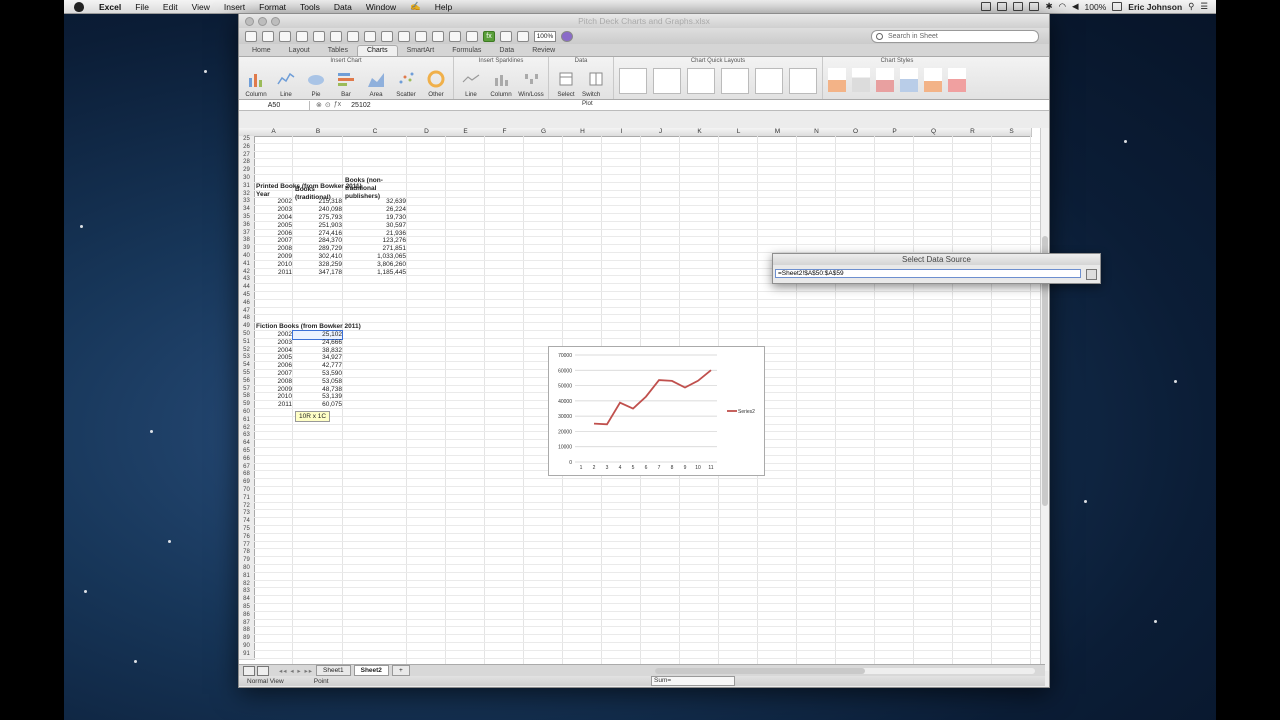 The image size is (1280, 720). What do you see at coordinates (986, 6) in the screenshot?
I see `camera-icon` at bounding box center [986, 6].